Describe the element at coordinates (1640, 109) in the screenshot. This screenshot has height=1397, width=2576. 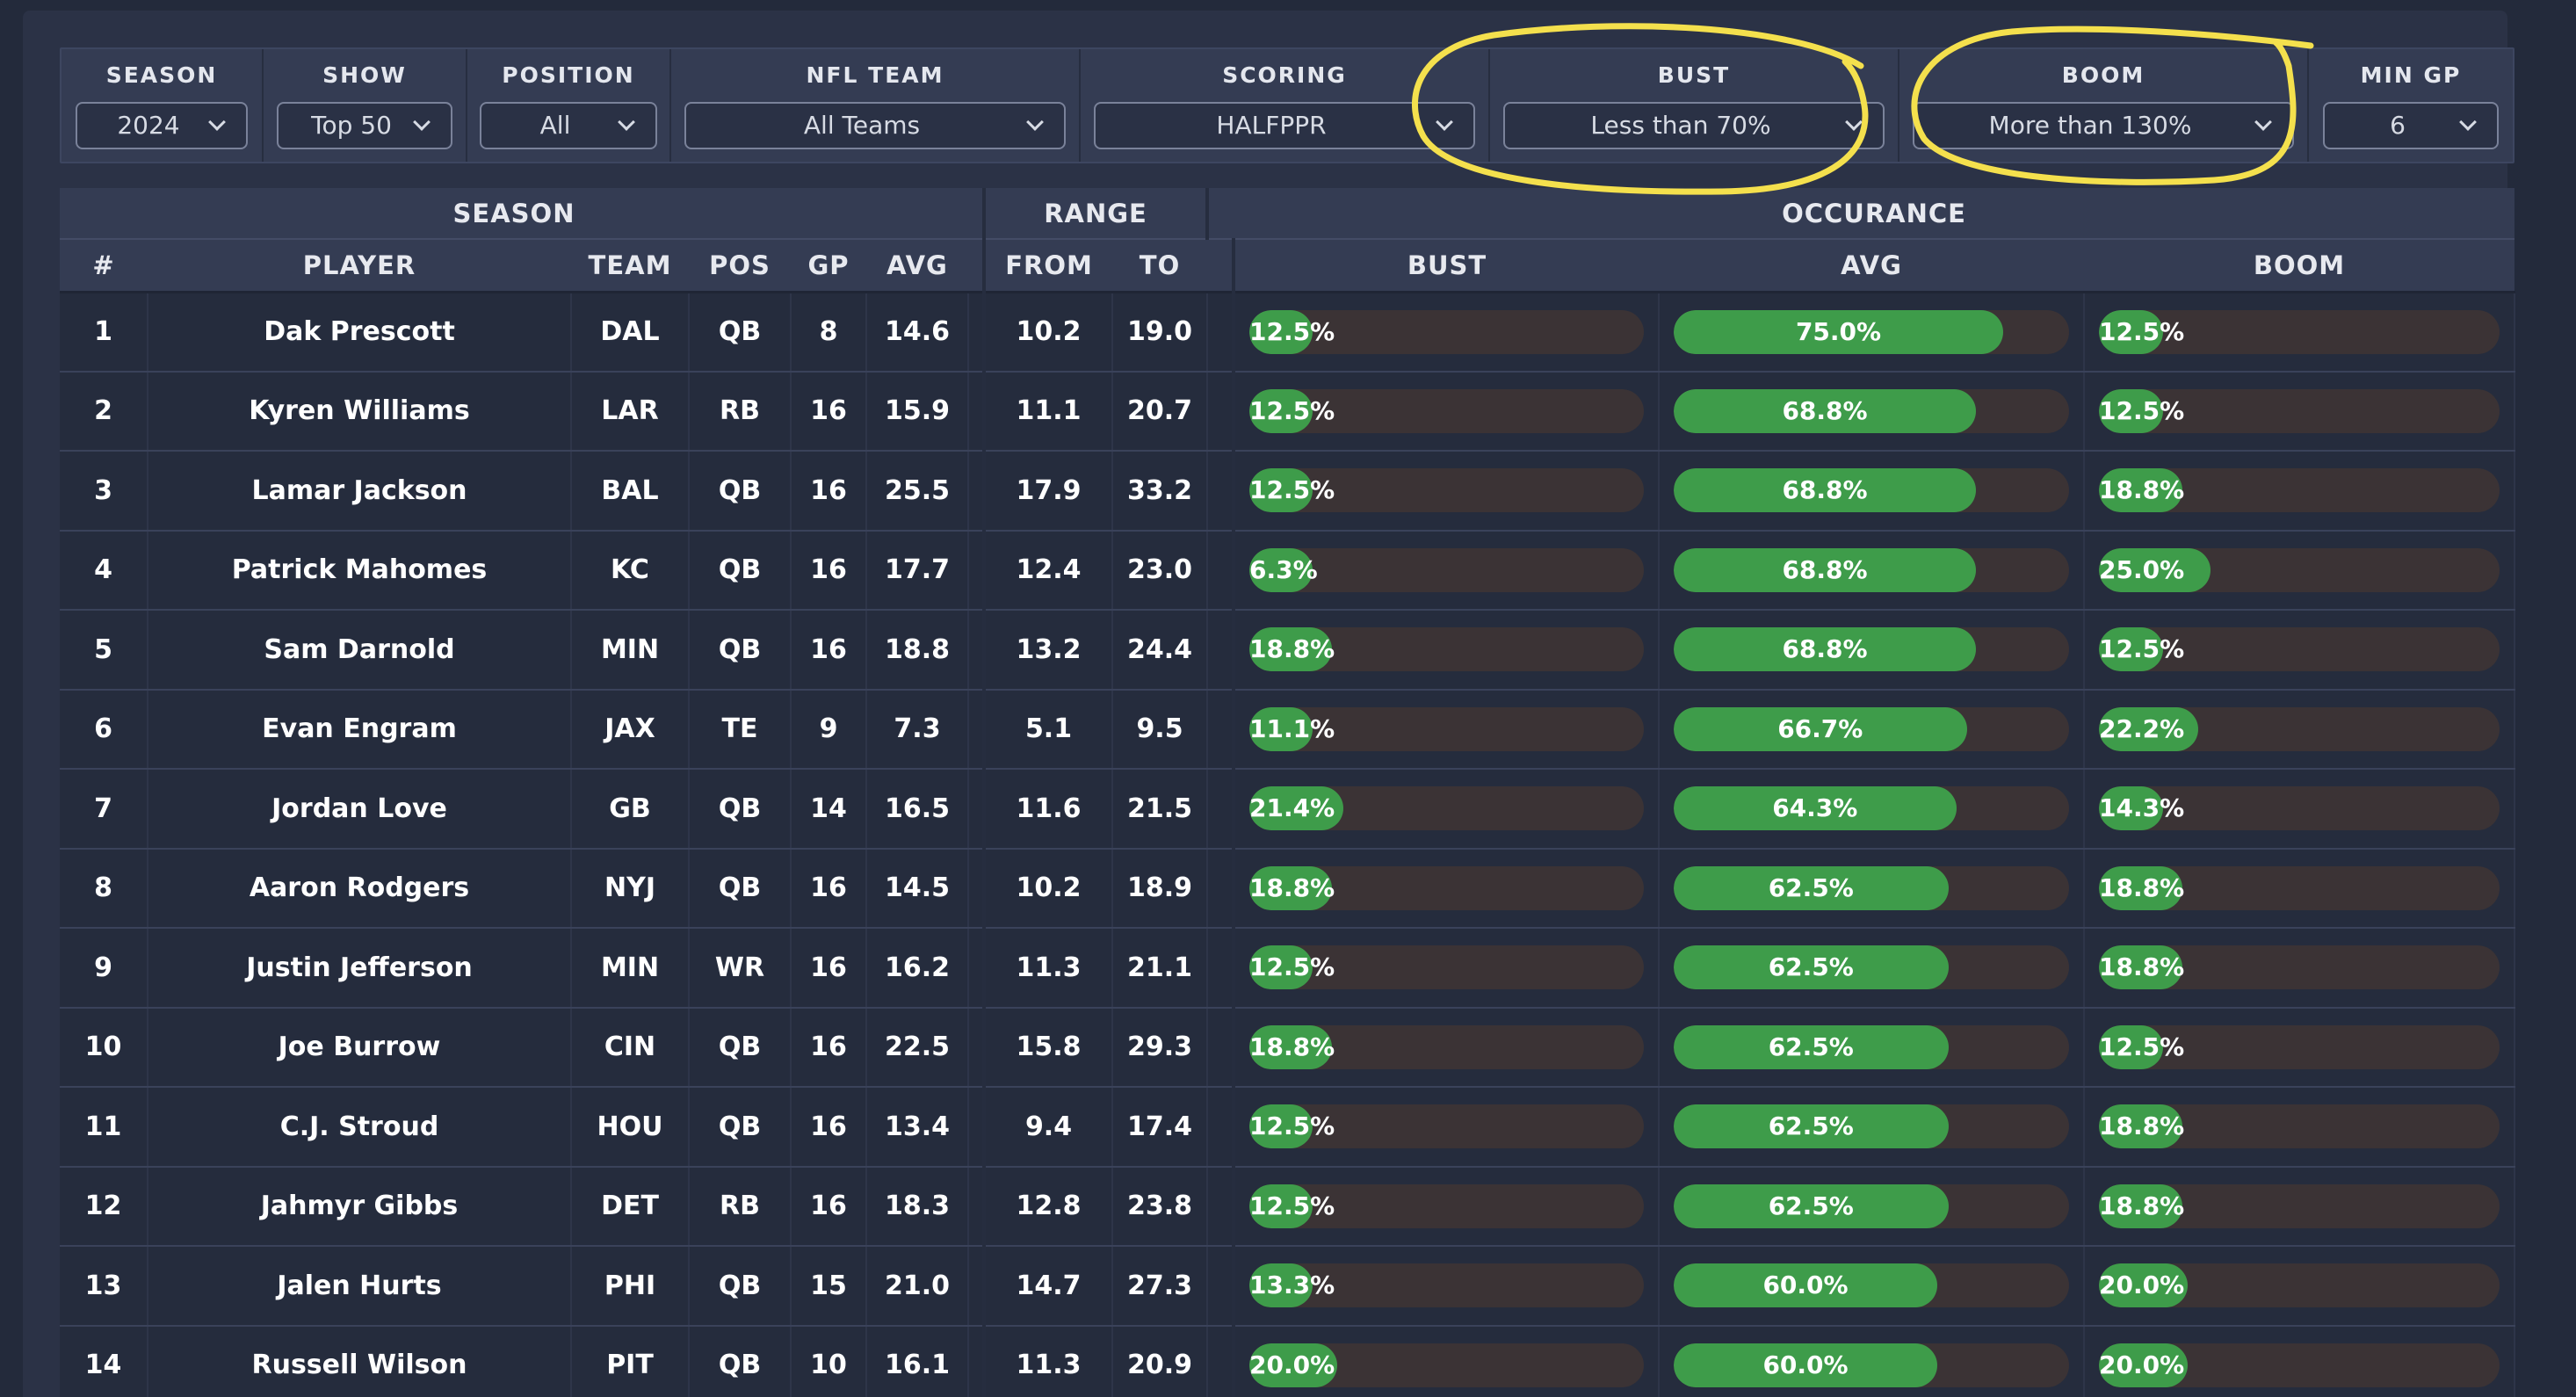
I see `annotation-circle-bust` at that location.